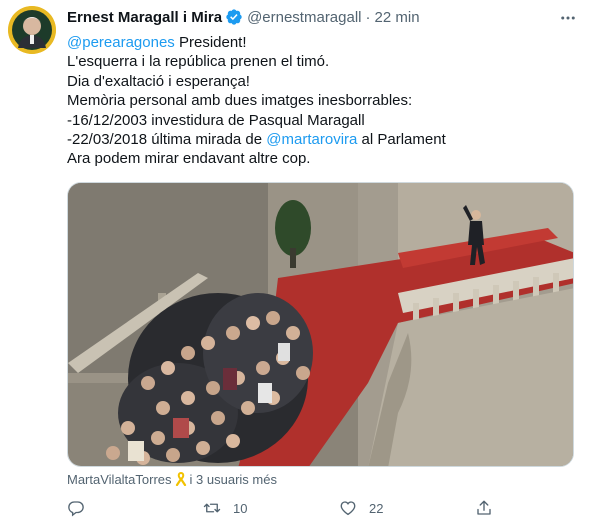 The image size is (589, 524). What do you see at coordinates (119, 479) in the screenshot?
I see `tagged-user-name: MartaVilaltaTorres` at bounding box center [119, 479].